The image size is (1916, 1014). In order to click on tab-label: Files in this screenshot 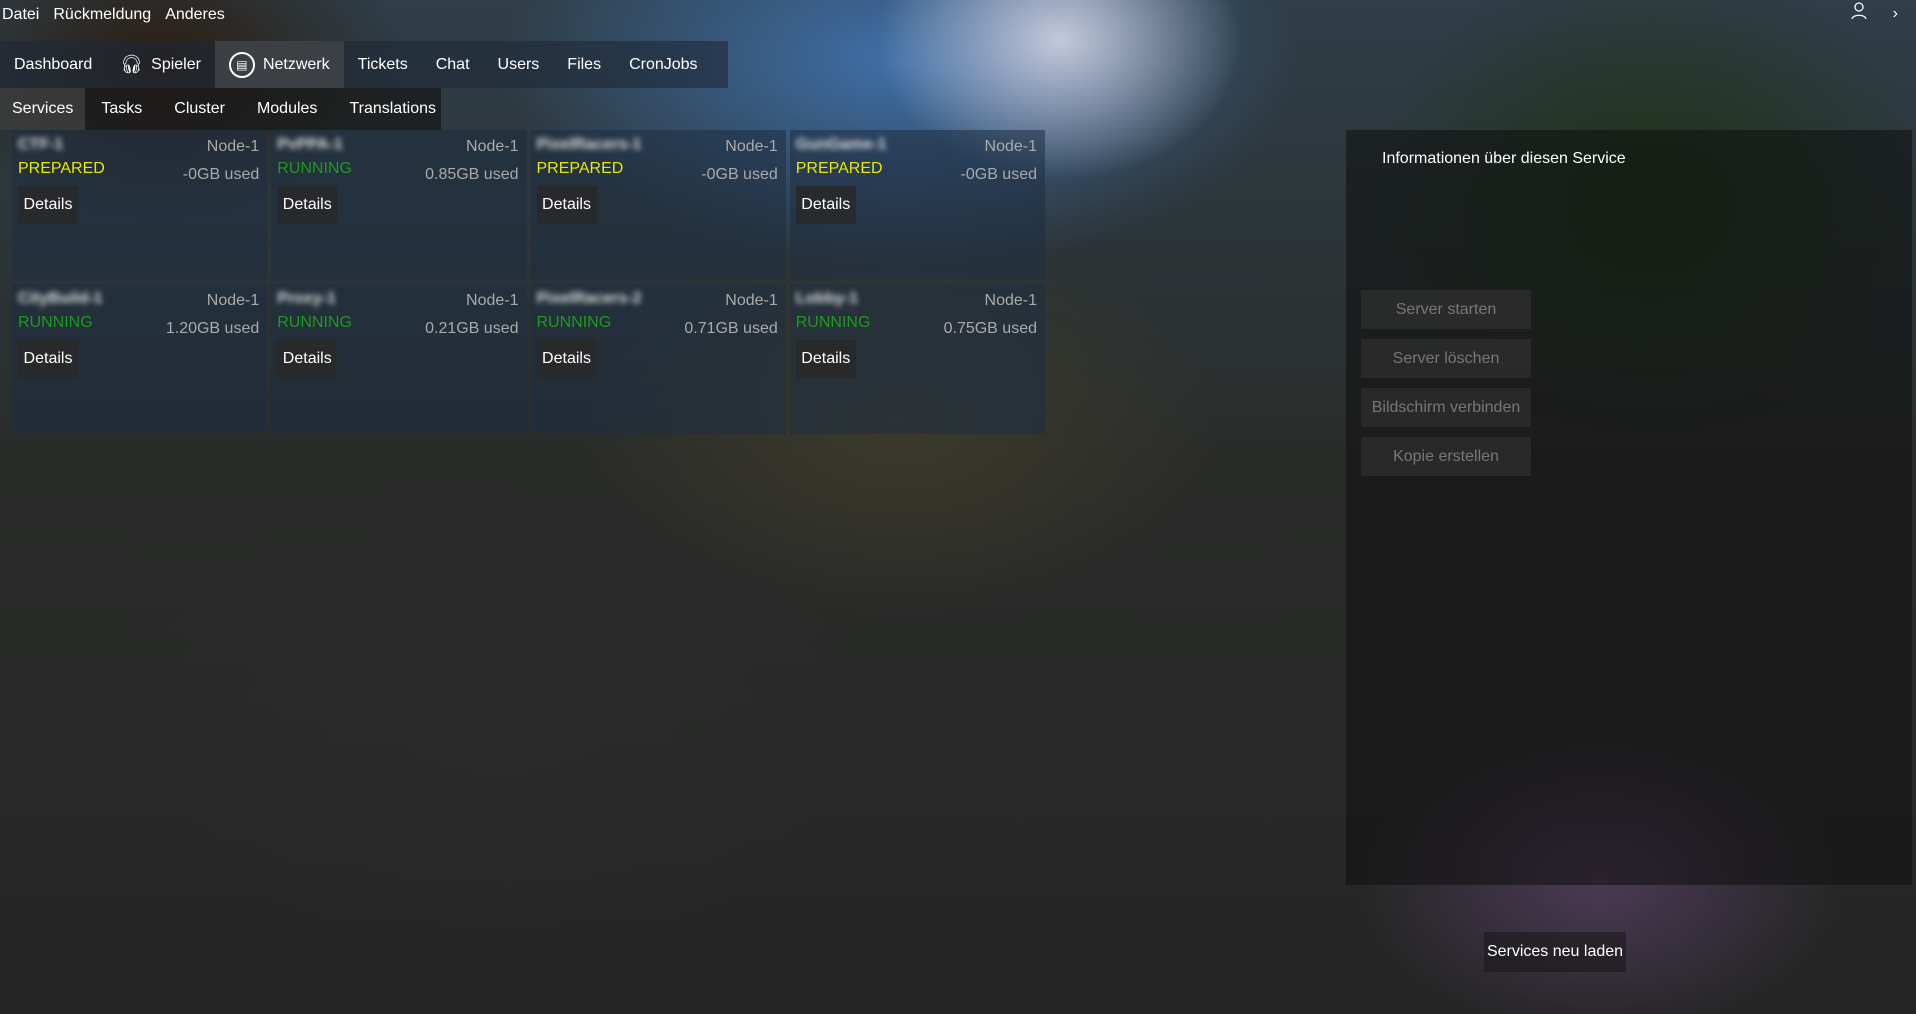, I will do `click(584, 64)`.